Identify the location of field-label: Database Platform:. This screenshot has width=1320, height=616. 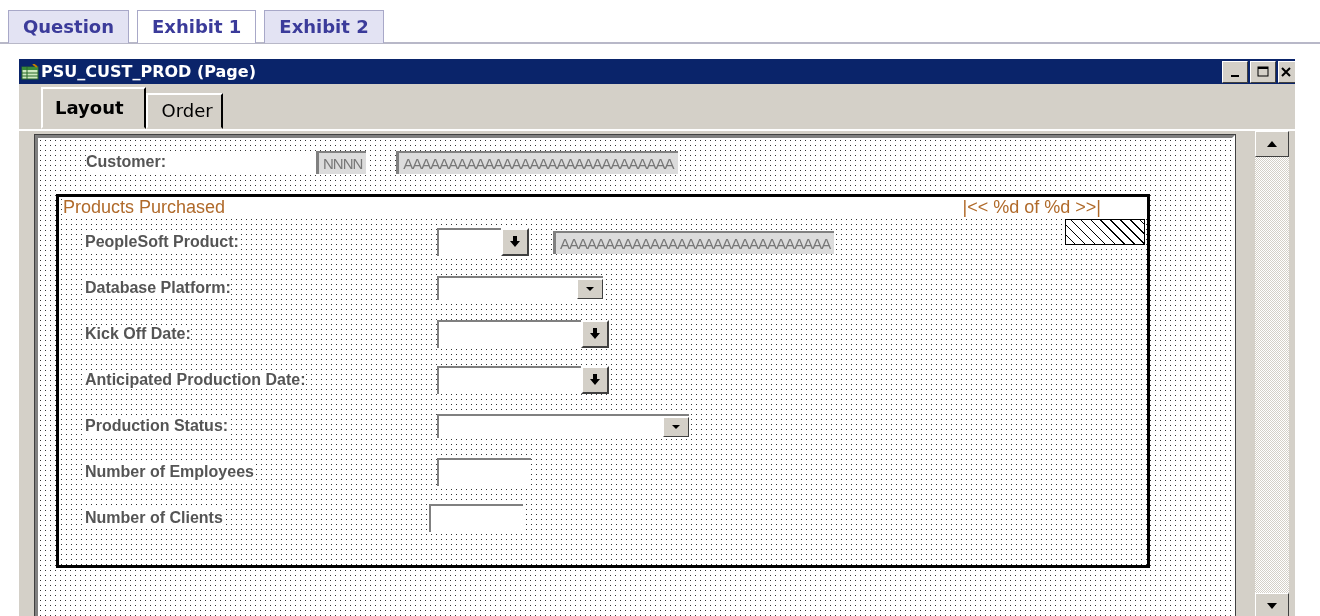
(158, 288).